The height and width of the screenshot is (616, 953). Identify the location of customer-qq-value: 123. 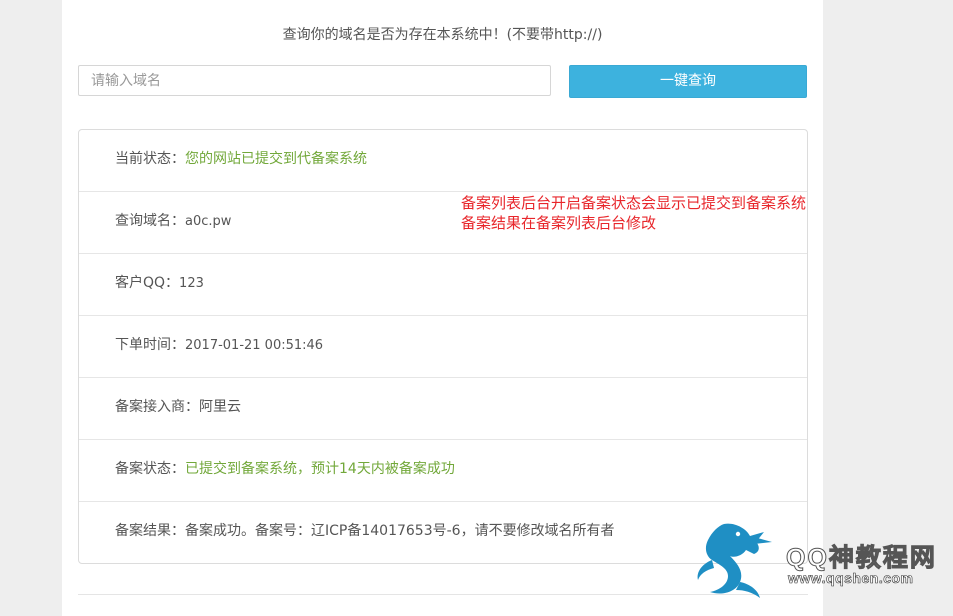
(191, 283).